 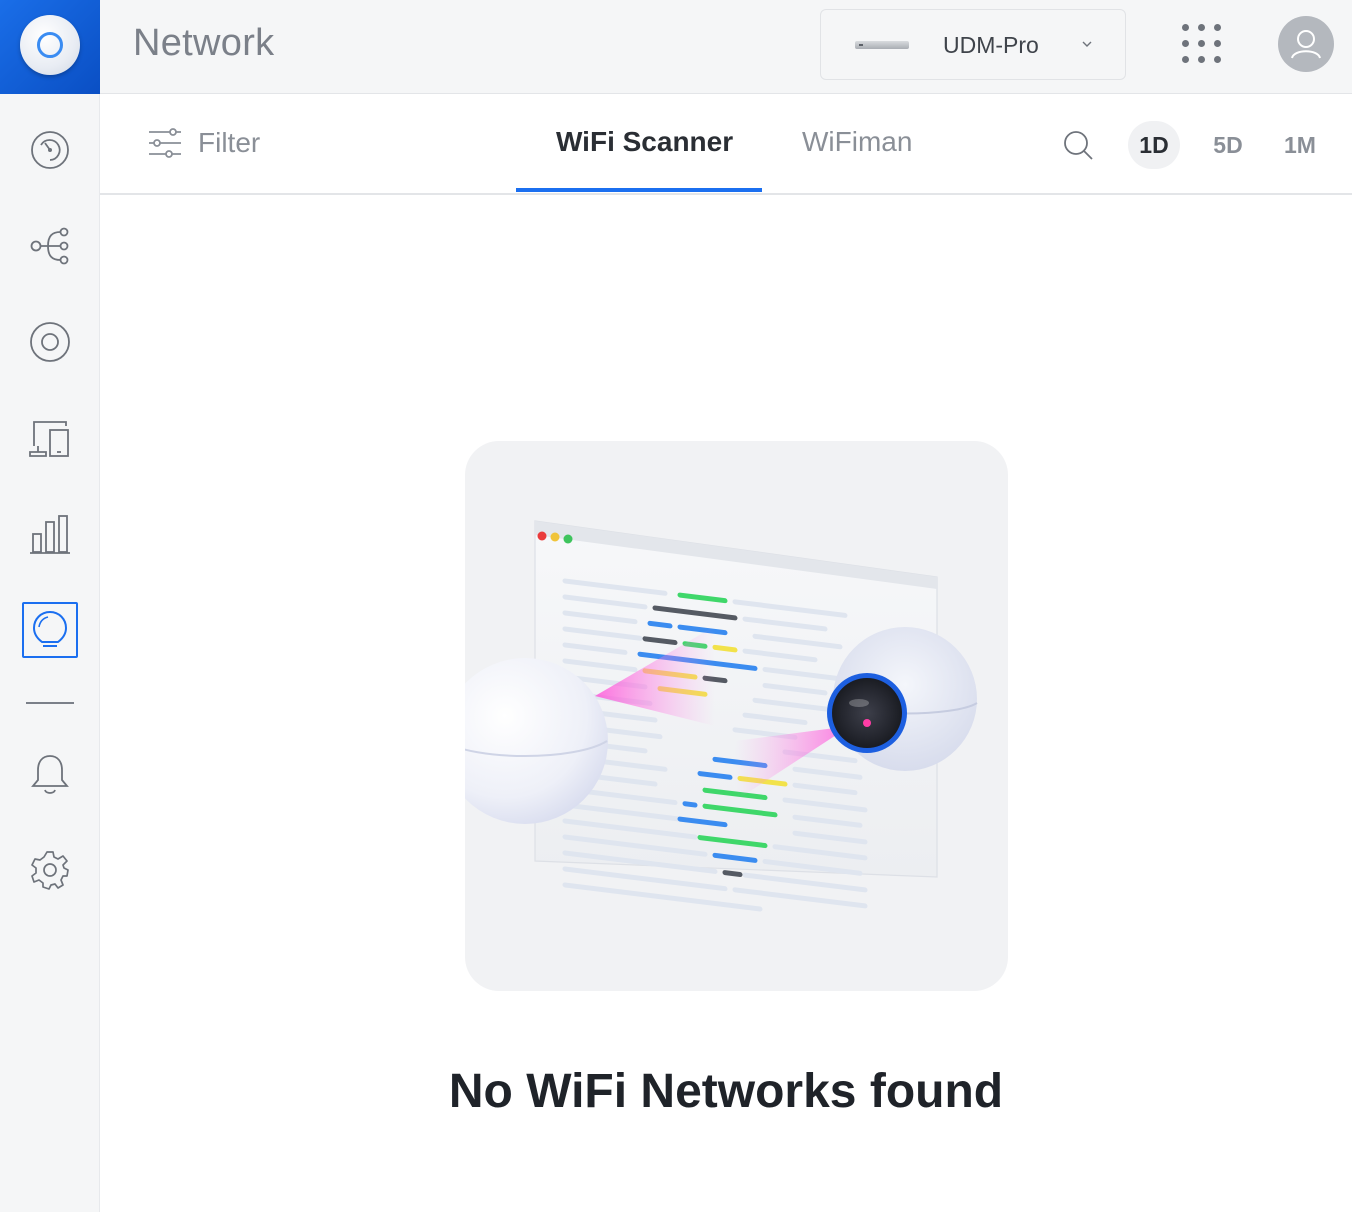 I want to click on topology-icon, so click(x=49, y=246).